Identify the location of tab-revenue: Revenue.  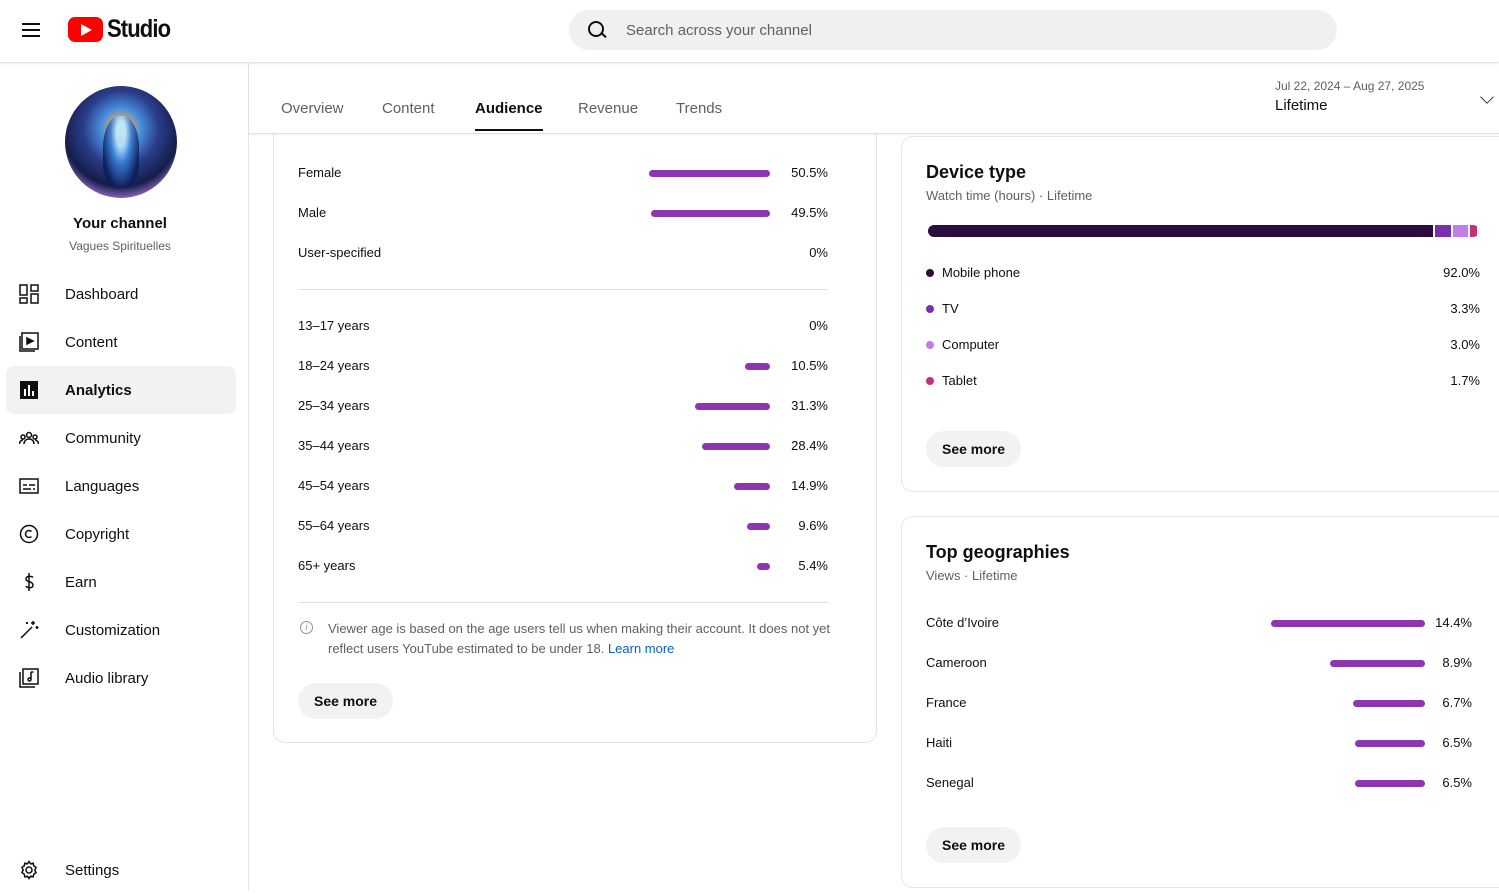
(608, 108).